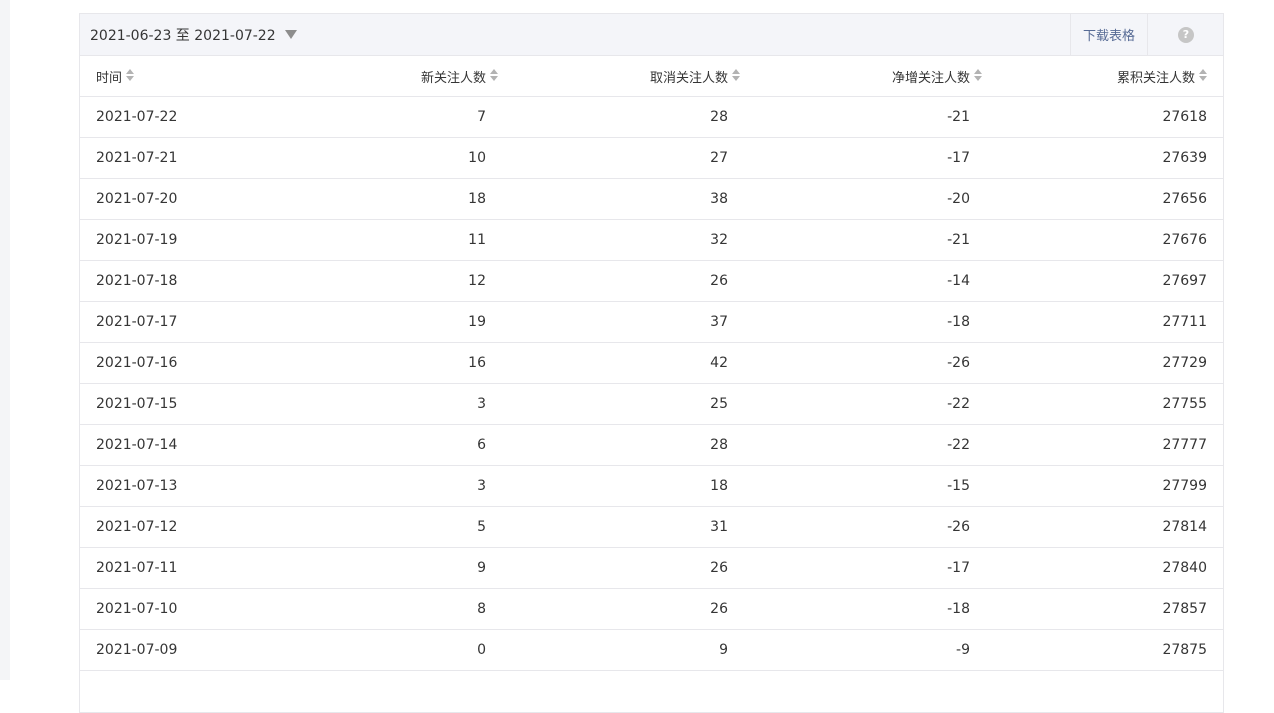 This screenshot has width=1274, height=713. Describe the element at coordinates (619, 363) in the screenshot. I see `cell-unfollows: 42` at that location.